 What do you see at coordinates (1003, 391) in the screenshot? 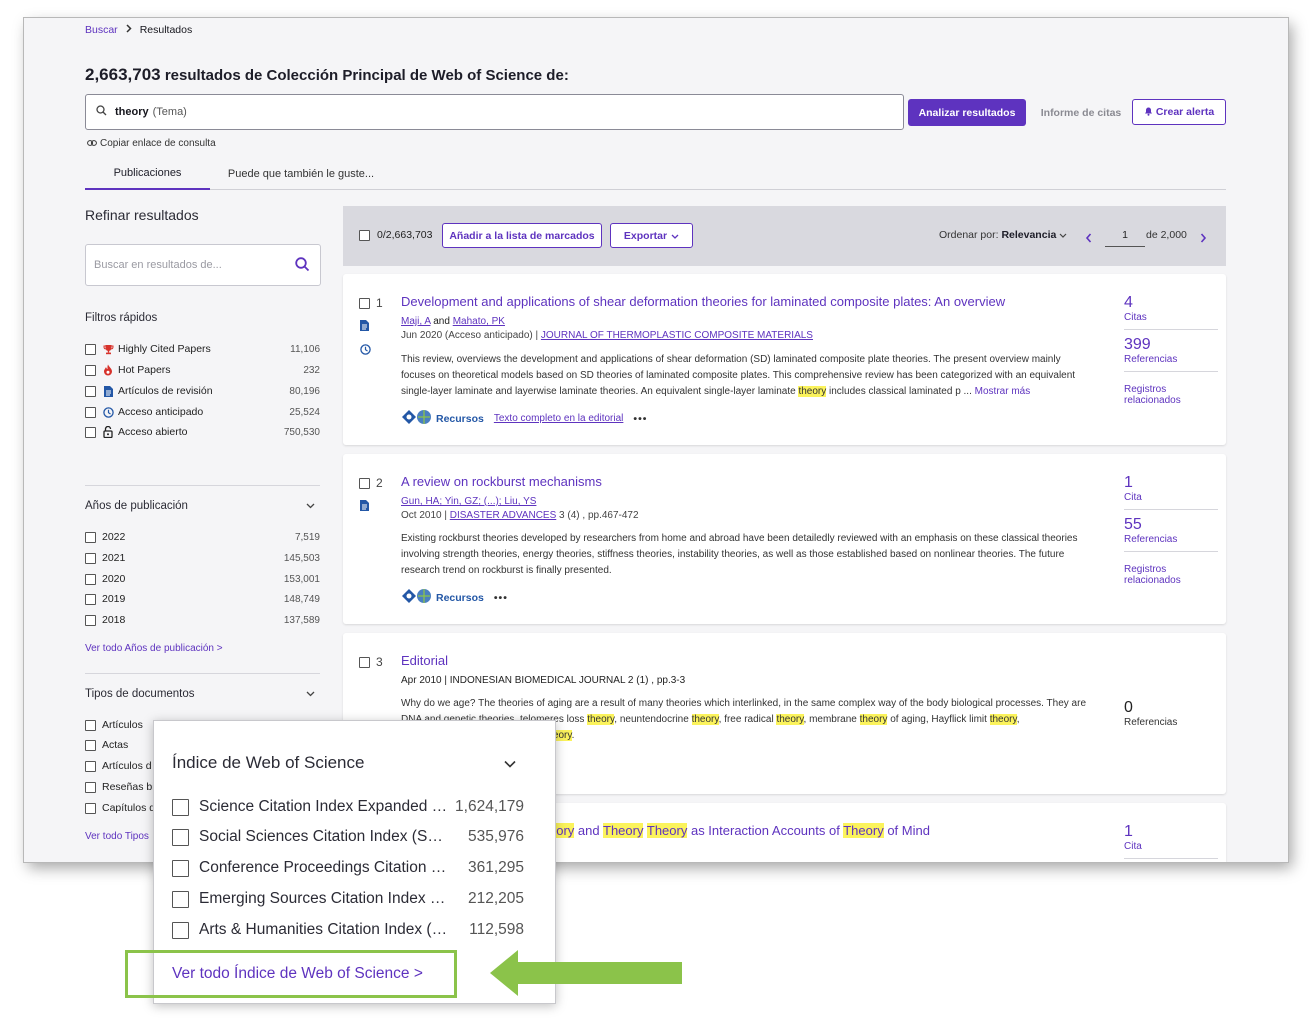
I see `show-more-link: Mostrar más` at bounding box center [1003, 391].